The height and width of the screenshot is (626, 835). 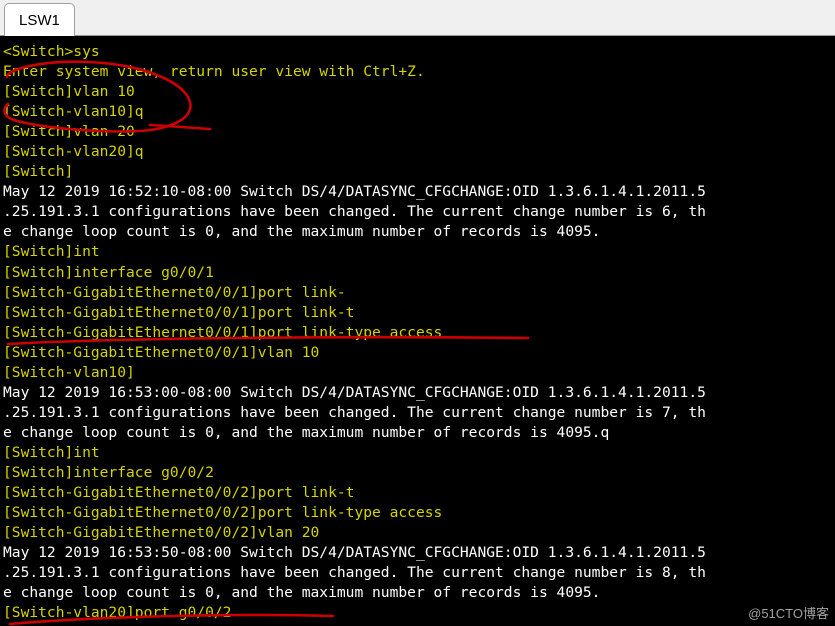 I want to click on terminal-line: [Switch], so click(x=38, y=172).